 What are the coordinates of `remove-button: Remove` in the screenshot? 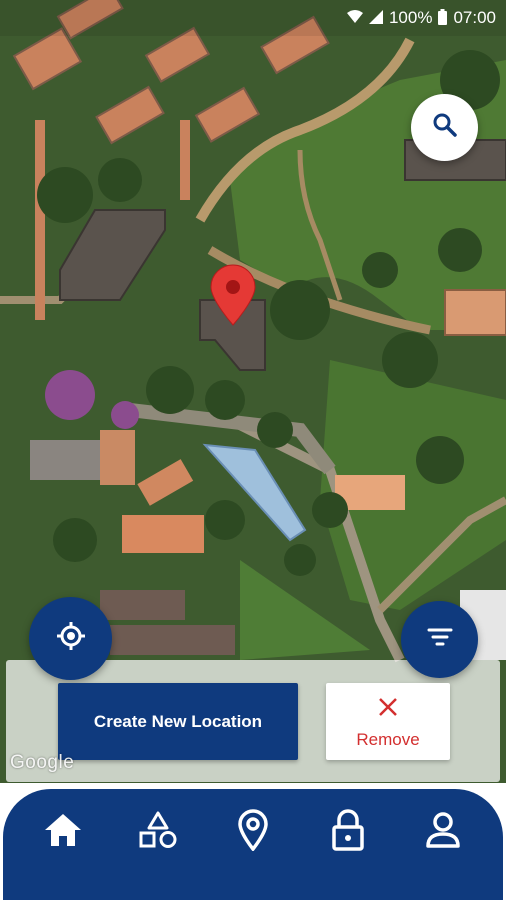 It's located at (388, 721).